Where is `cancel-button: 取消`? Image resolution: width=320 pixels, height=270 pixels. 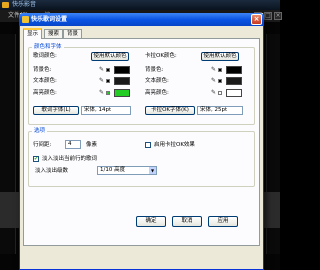
cancel-button: 取消 is located at coordinates (187, 221).